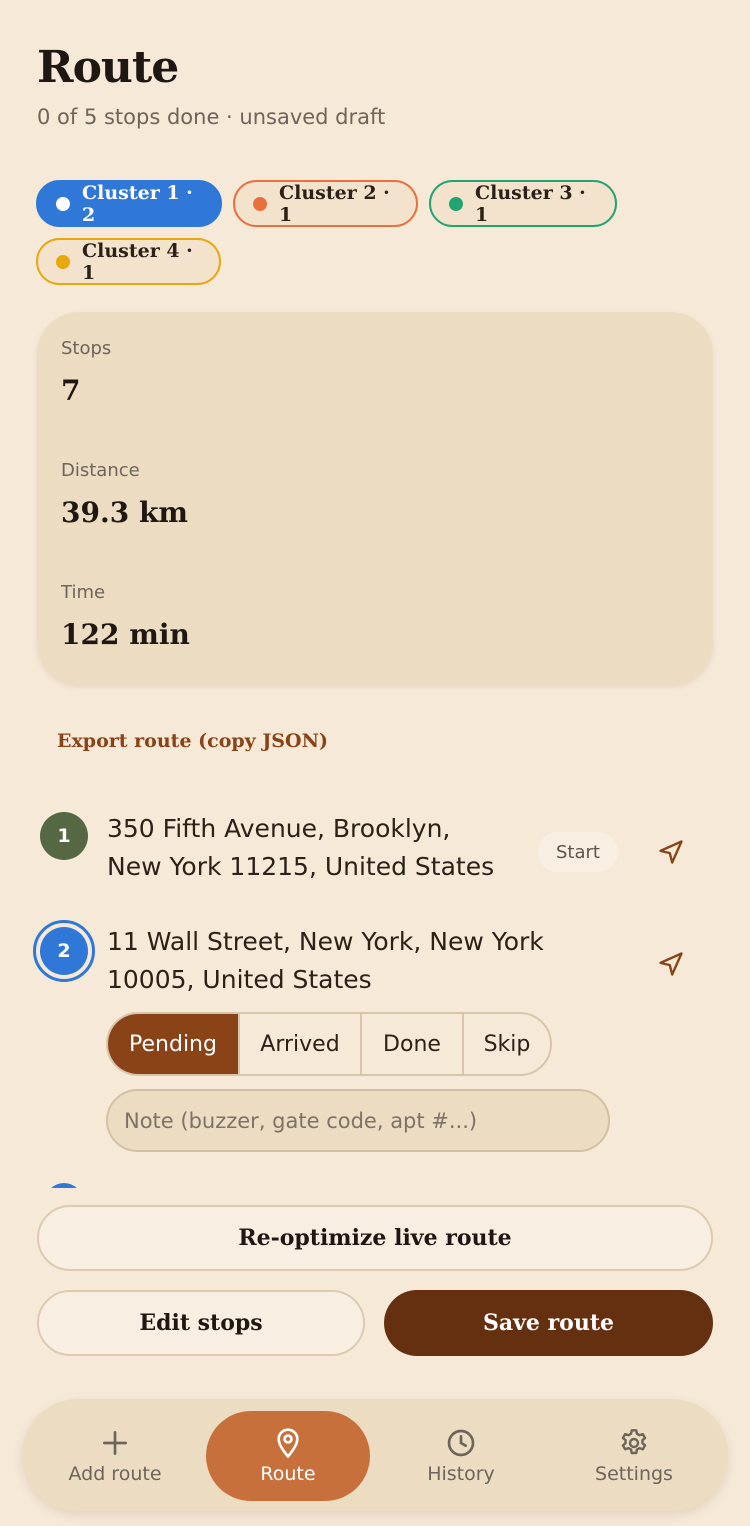  Describe the element at coordinates (299, 1044) in the screenshot. I see `status-arrived: Arrived` at that location.